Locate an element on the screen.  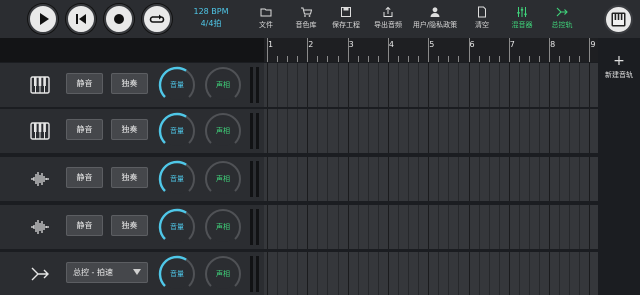
master-track-button: 总控轨 is located at coordinates (562, 20).